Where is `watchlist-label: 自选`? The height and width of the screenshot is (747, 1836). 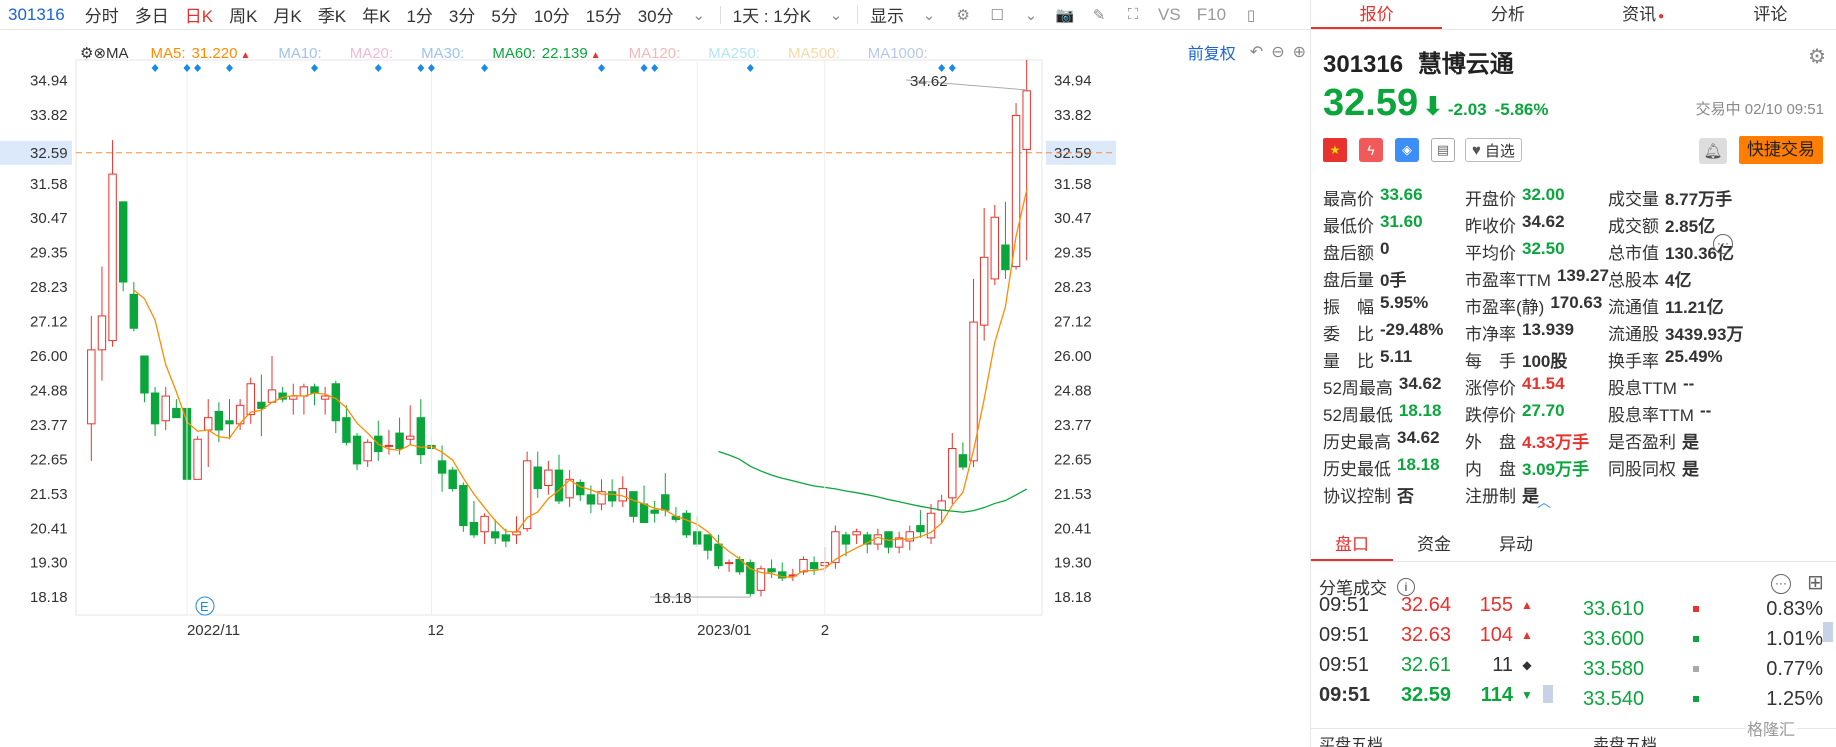 watchlist-label: 自选 is located at coordinates (1499, 151).